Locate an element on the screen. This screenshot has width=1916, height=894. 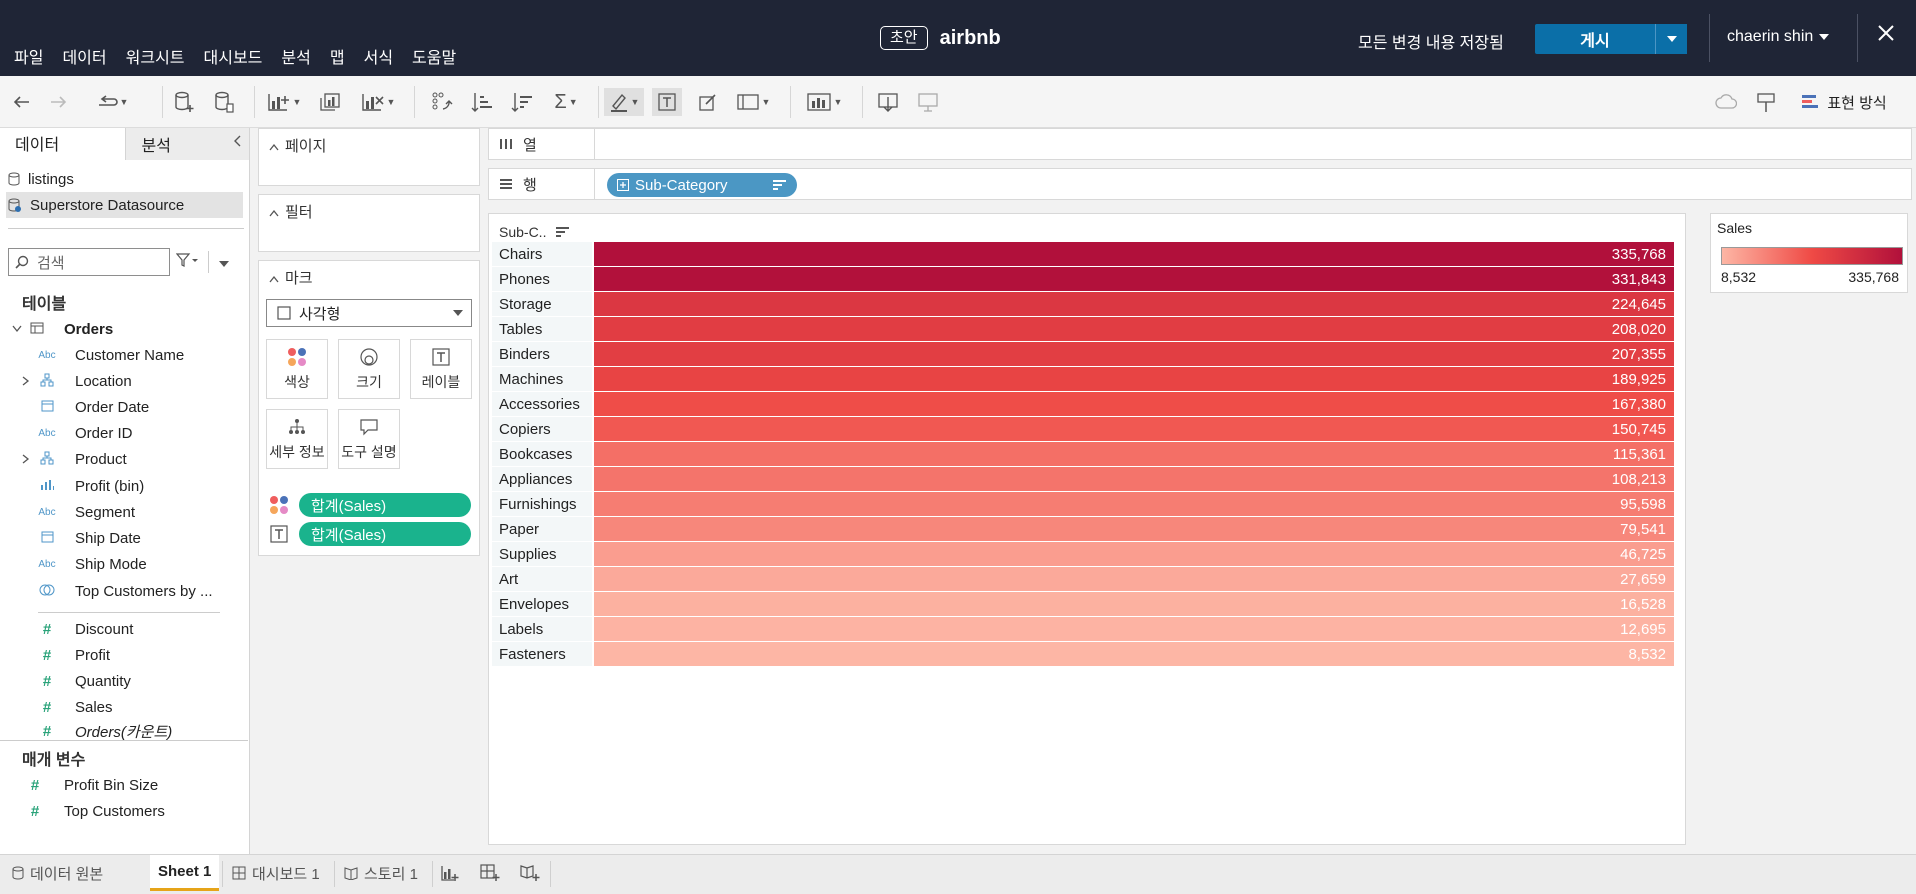
table-cell: 208,020 is located at coordinates (1134, 329).